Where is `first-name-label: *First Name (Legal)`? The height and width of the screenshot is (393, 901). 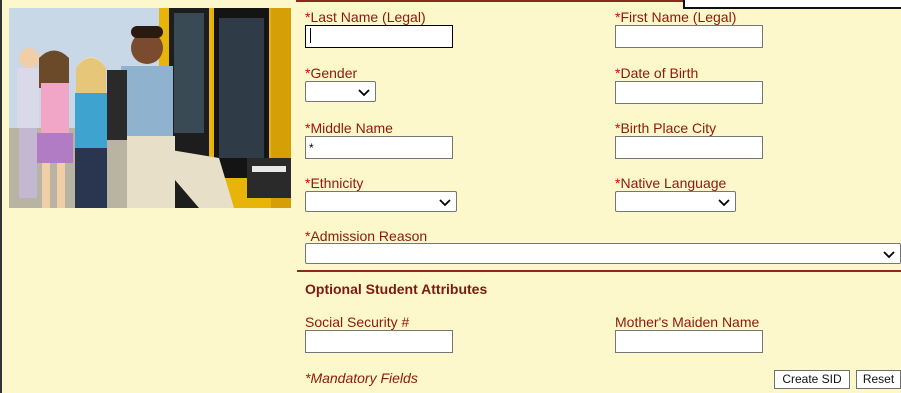 first-name-label: *First Name (Legal) is located at coordinates (675, 17).